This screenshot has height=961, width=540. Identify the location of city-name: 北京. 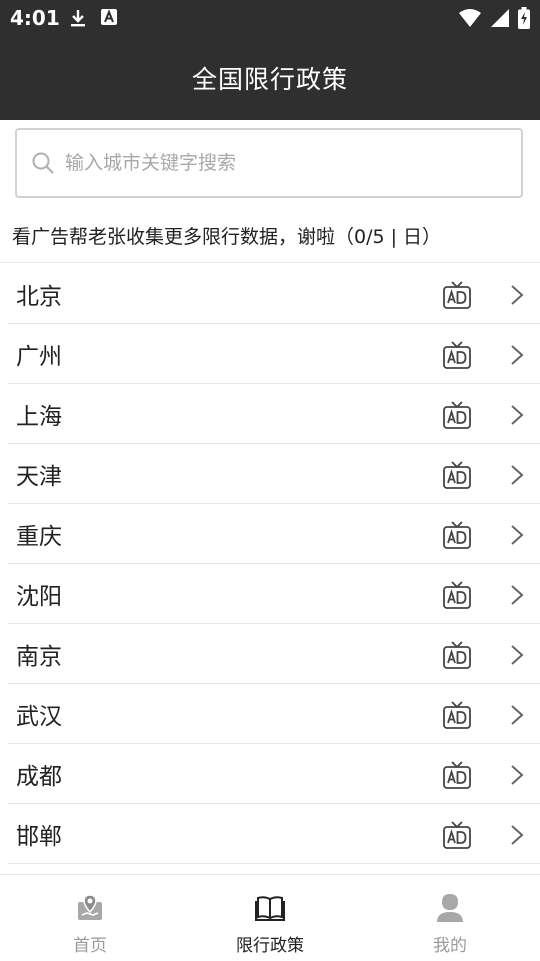
(39, 296).